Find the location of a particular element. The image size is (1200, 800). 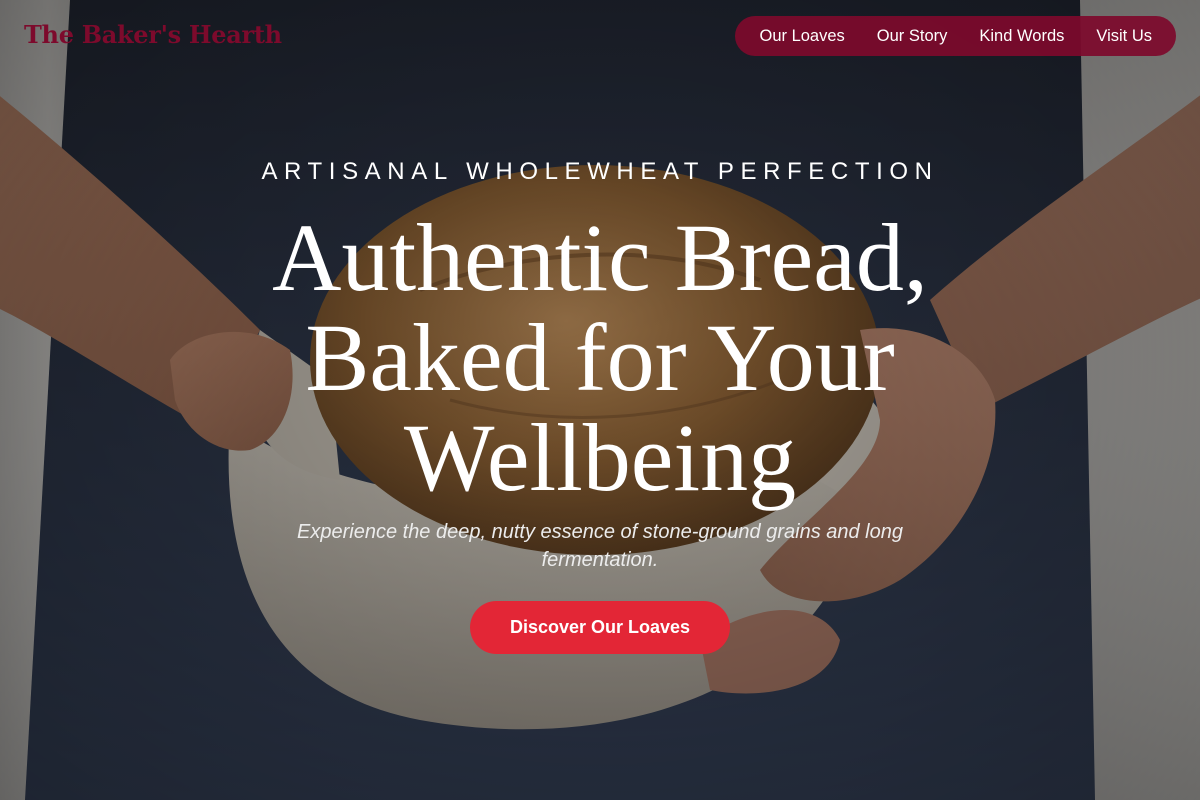

discover-loaves-button: Discover Our Loaves is located at coordinates (600, 627).